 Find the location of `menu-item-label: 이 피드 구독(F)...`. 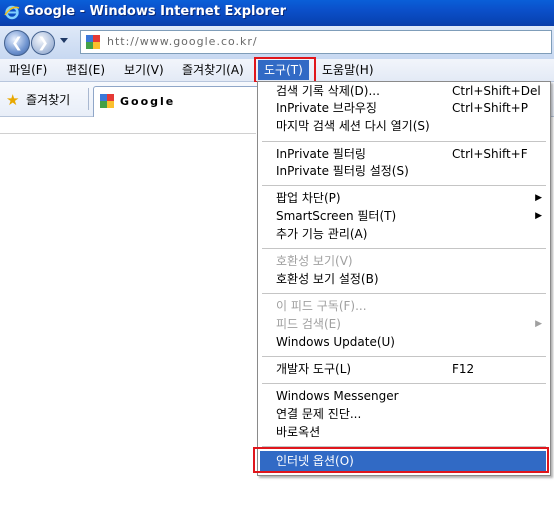

menu-item-label: 이 피드 구독(F)... is located at coordinates (321, 306).